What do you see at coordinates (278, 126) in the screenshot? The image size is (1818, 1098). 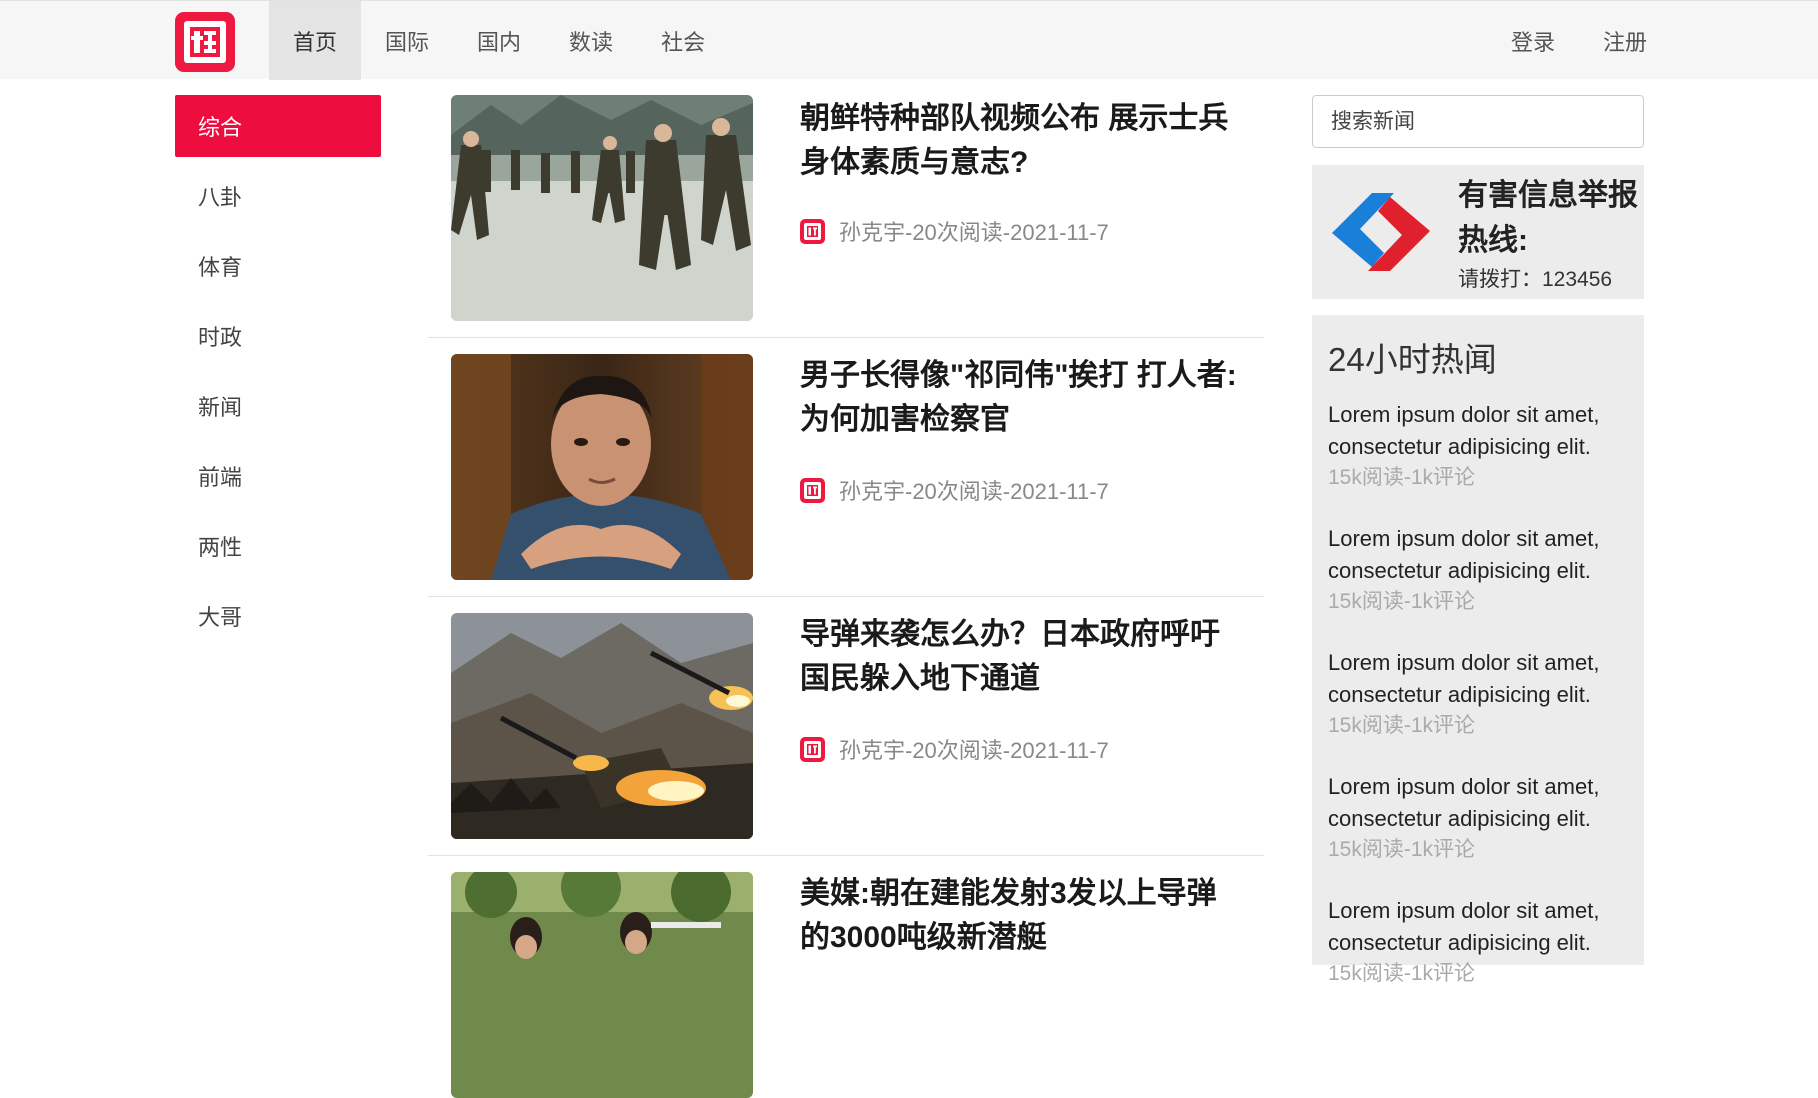 I see `sidebar-item-general: 综合` at bounding box center [278, 126].